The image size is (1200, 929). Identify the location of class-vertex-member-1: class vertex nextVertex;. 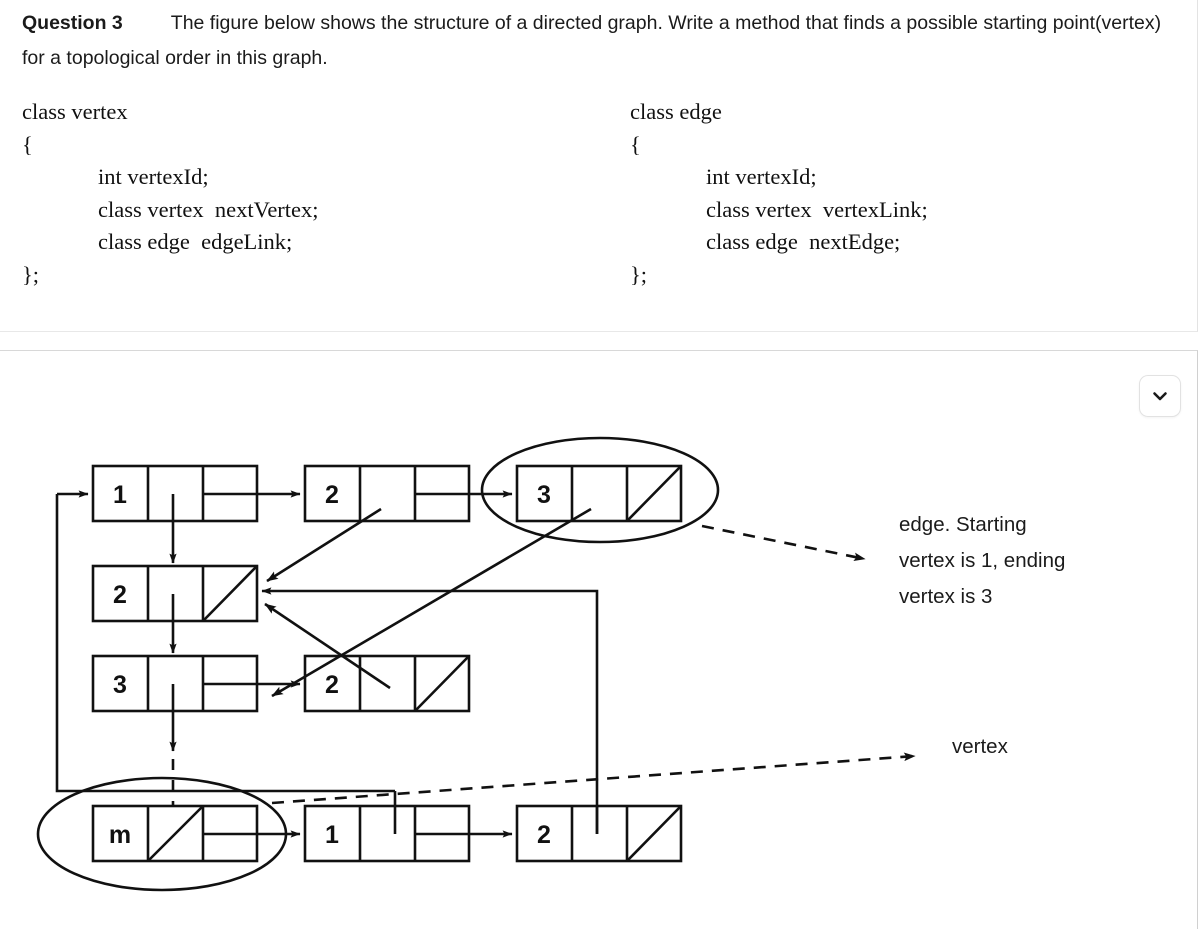
(208, 209).